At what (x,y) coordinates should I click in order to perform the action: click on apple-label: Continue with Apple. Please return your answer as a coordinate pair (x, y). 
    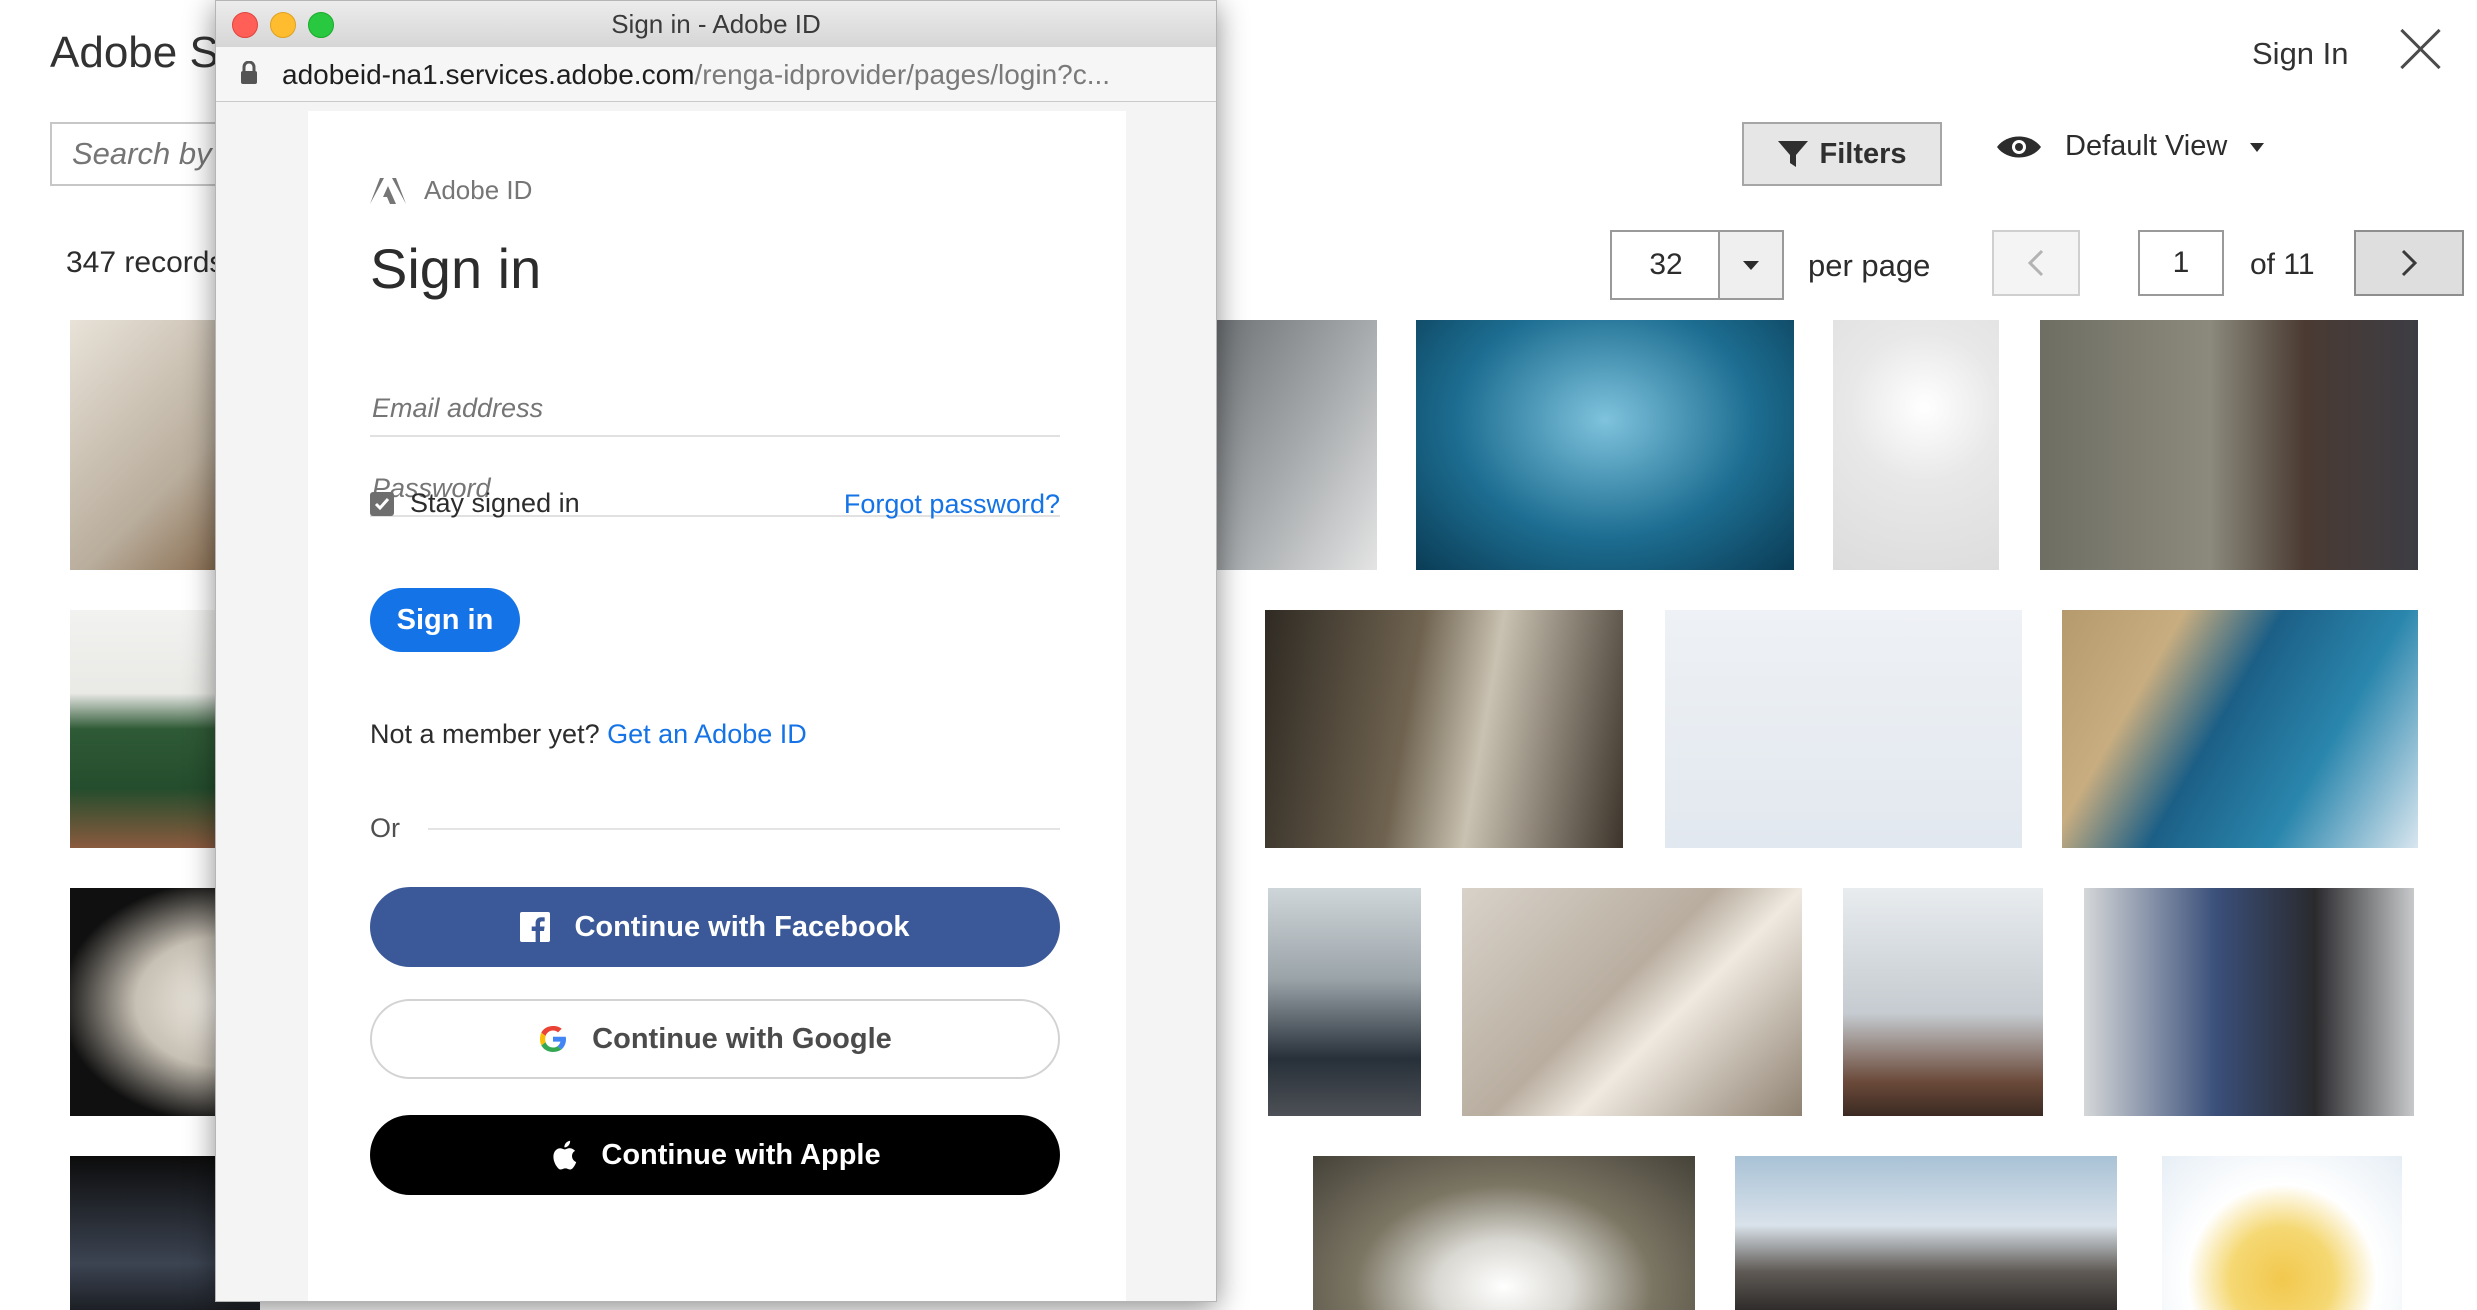
    Looking at the image, I should click on (741, 1154).